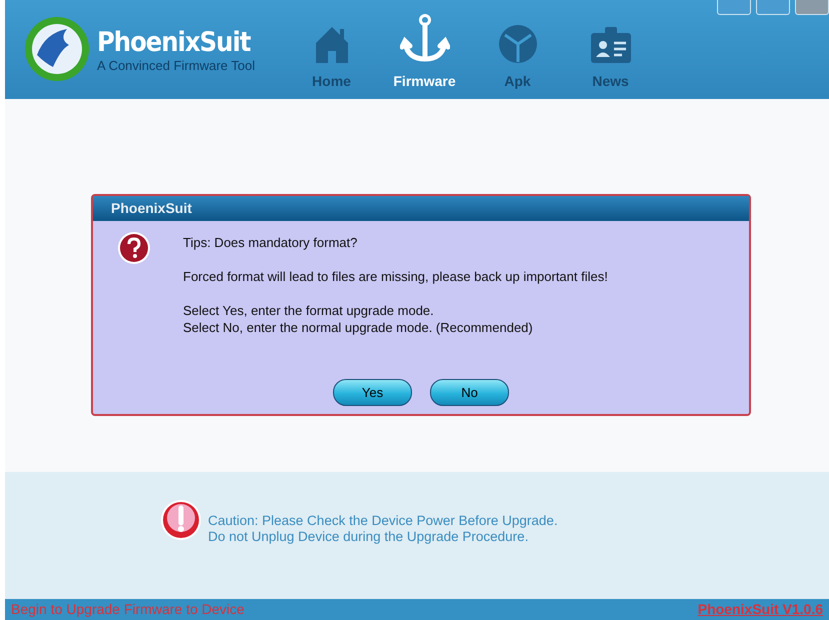 The height and width of the screenshot is (620, 829). What do you see at coordinates (174, 42) in the screenshot?
I see `app-name: PhoenixSuit` at bounding box center [174, 42].